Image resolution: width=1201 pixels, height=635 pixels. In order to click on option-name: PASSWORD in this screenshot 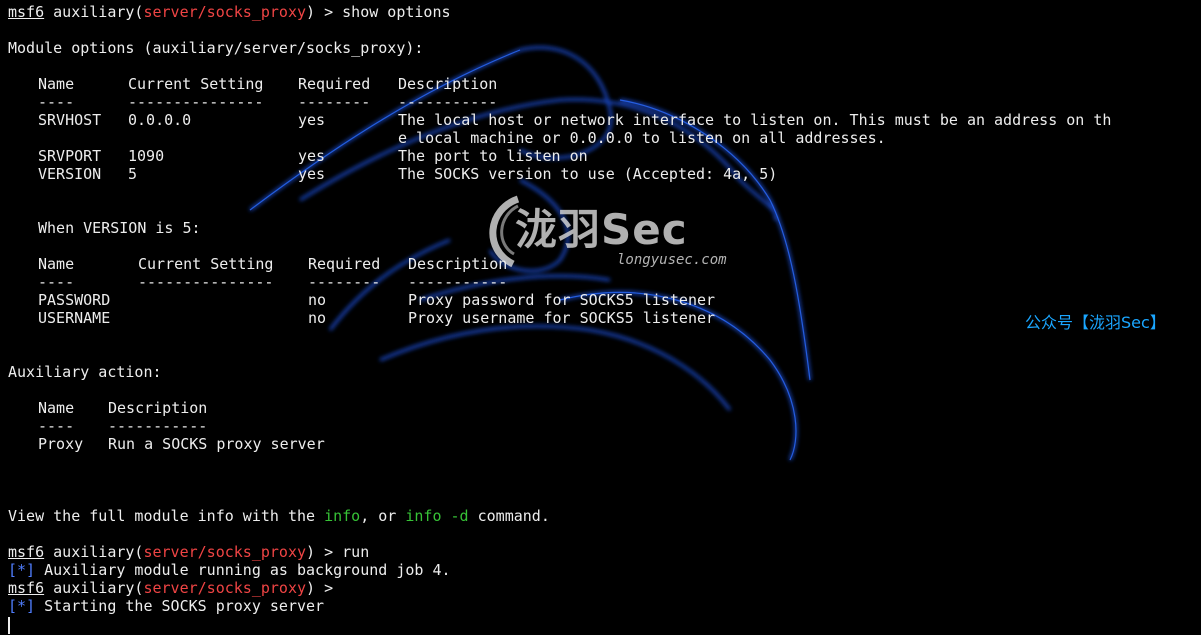, I will do `click(74, 300)`.